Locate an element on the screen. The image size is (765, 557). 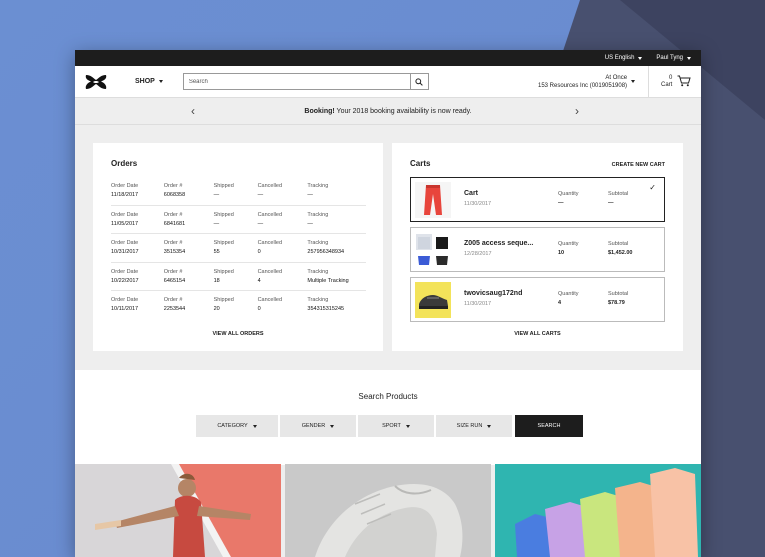
filter-label: SPORT is located at coordinates (391, 426).